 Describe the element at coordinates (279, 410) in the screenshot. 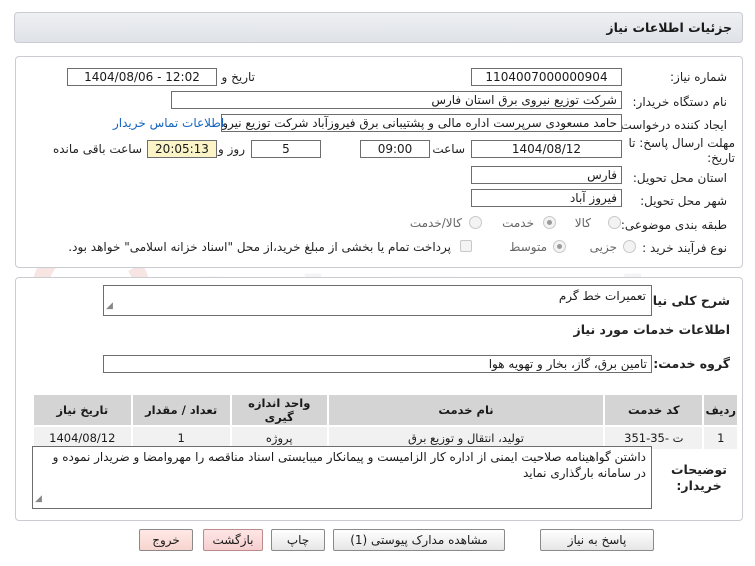

I see `col-unit: واحد اندازه گیری` at that location.